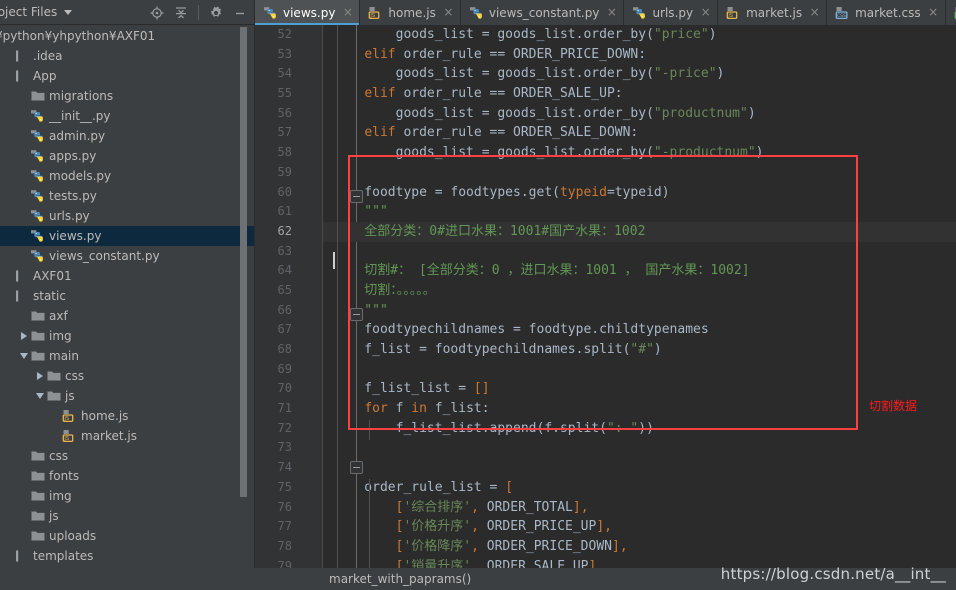  Describe the element at coordinates (73, 156) in the screenshot. I see `tree-item-label: apps.py` at that location.